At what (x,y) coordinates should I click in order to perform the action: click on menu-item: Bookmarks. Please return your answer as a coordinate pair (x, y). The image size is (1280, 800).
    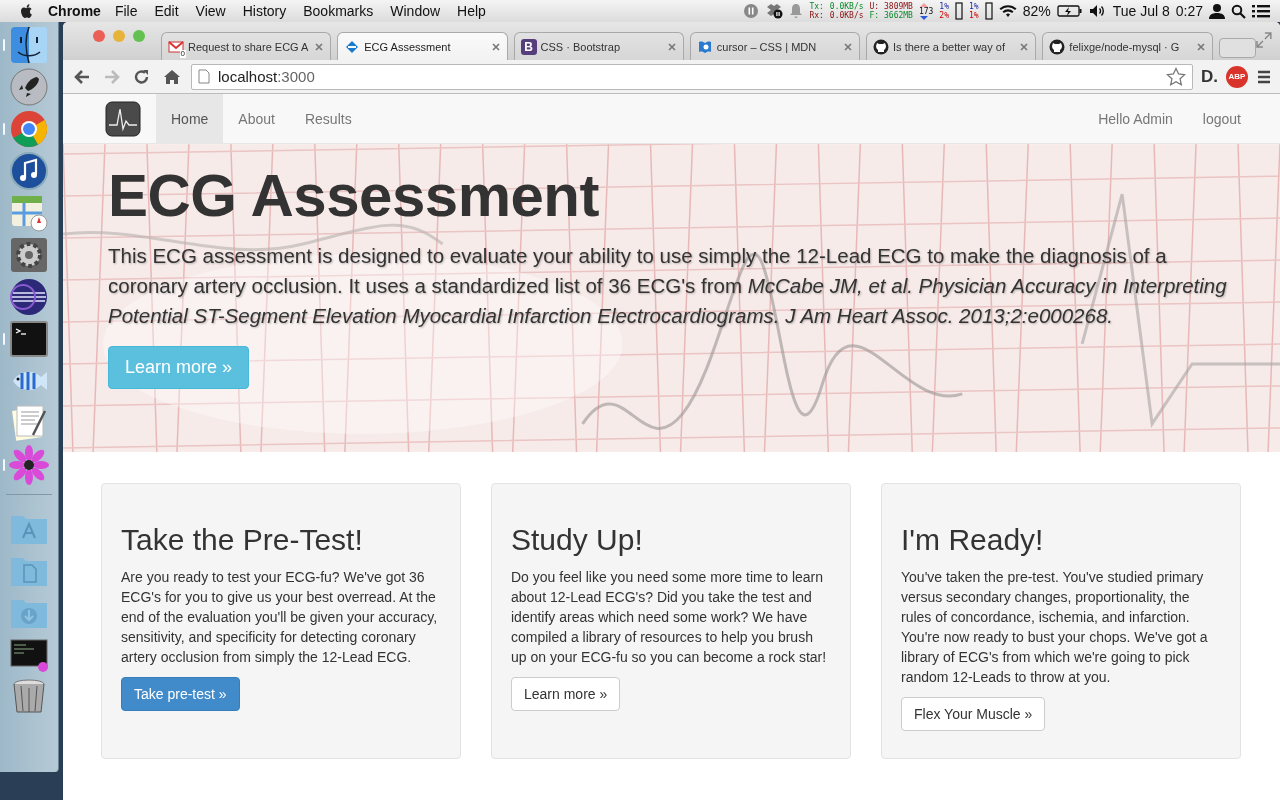
    Looking at the image, I should click on (338, 11).